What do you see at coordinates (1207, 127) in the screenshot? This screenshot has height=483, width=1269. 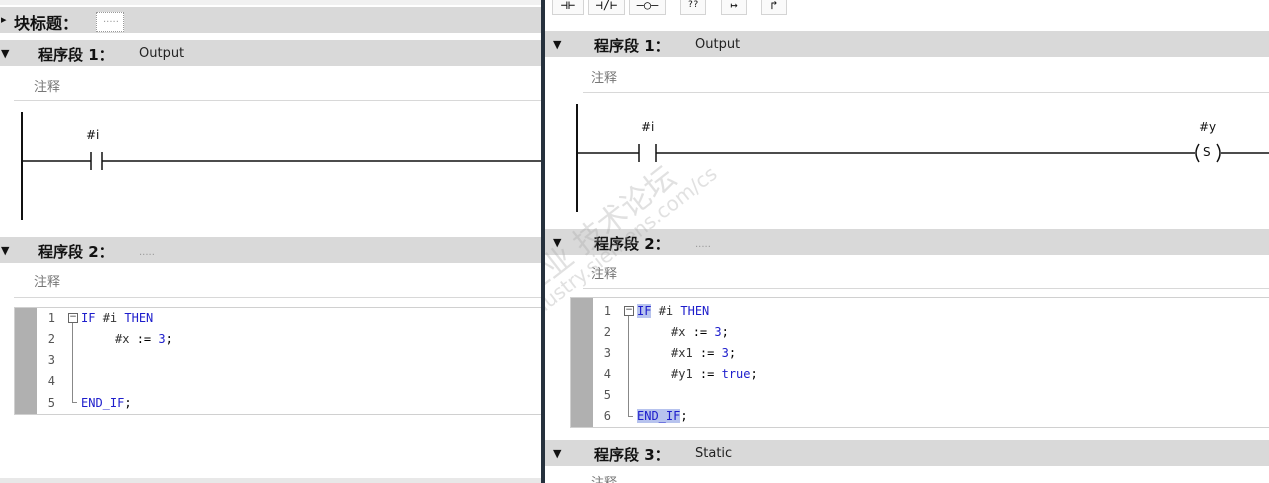 I see `coil-variable: #y` at bounding box center [1207, 127].